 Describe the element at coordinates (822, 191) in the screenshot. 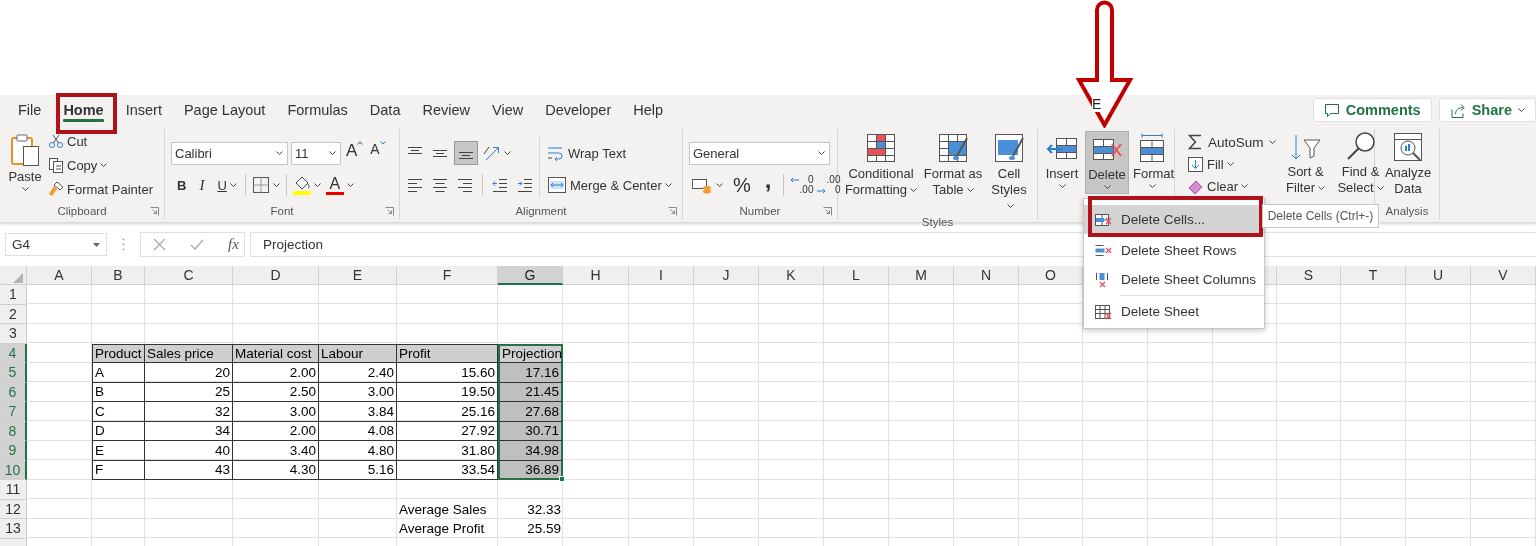

I see `arrow-icon` at that location.